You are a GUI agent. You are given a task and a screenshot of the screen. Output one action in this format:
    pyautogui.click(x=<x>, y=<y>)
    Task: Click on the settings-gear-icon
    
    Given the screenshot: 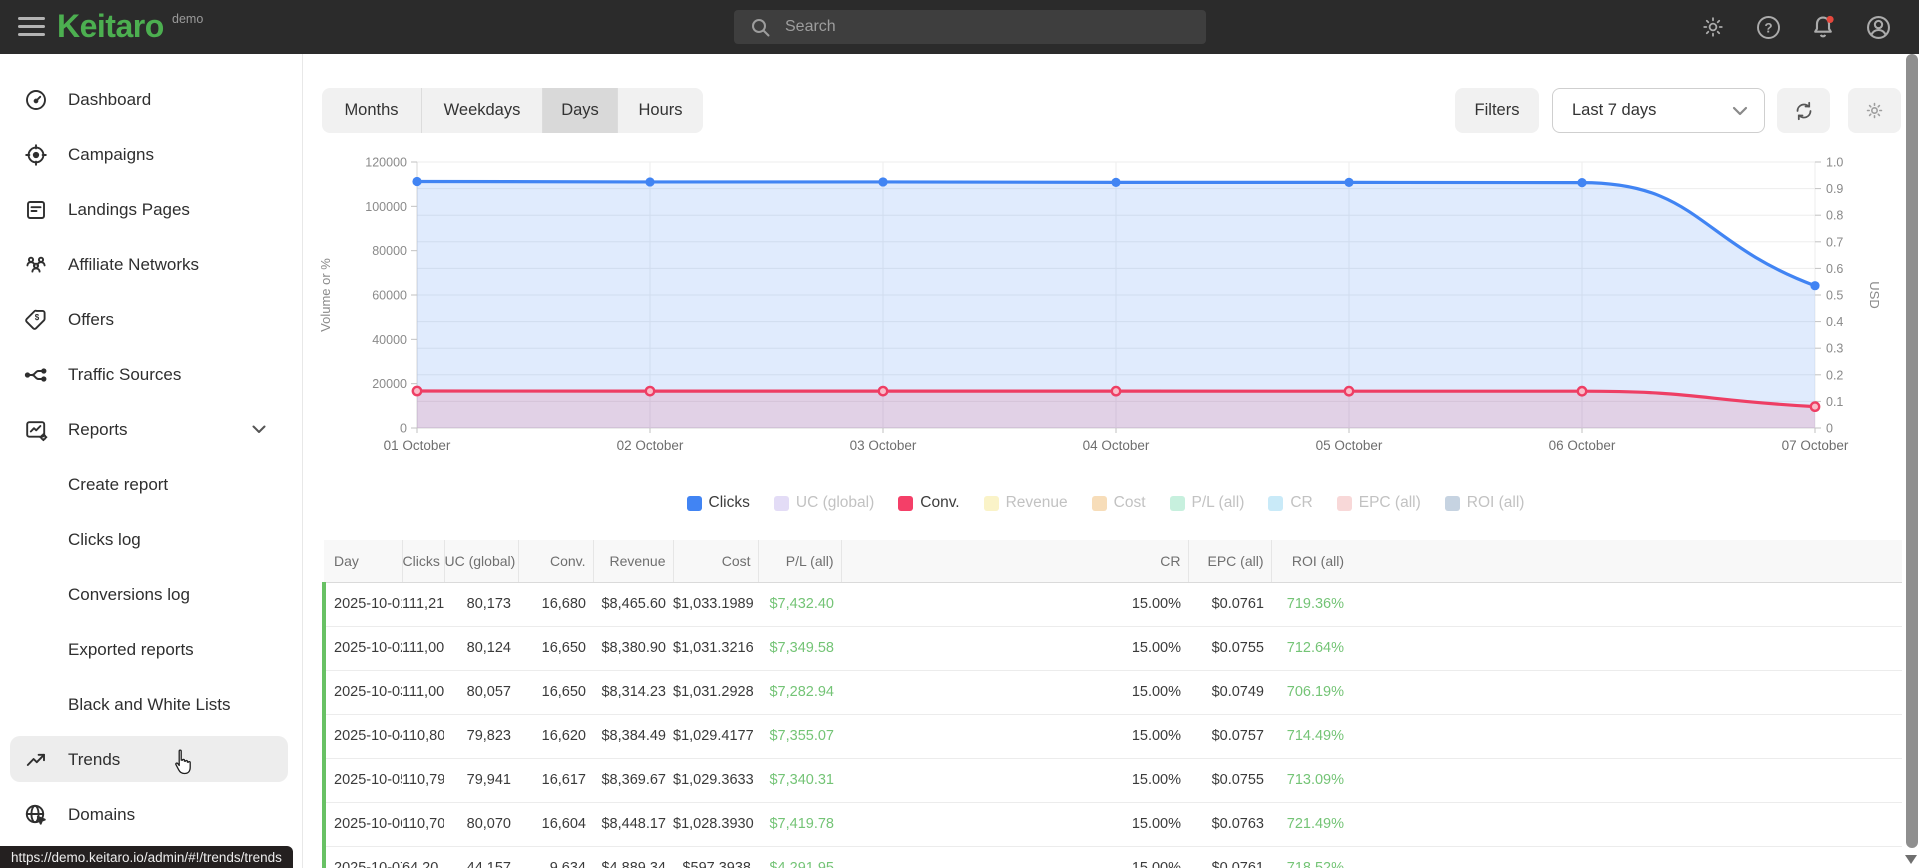 What is the action you would take?
    pyautogui.click(x=1713, y=27)
    